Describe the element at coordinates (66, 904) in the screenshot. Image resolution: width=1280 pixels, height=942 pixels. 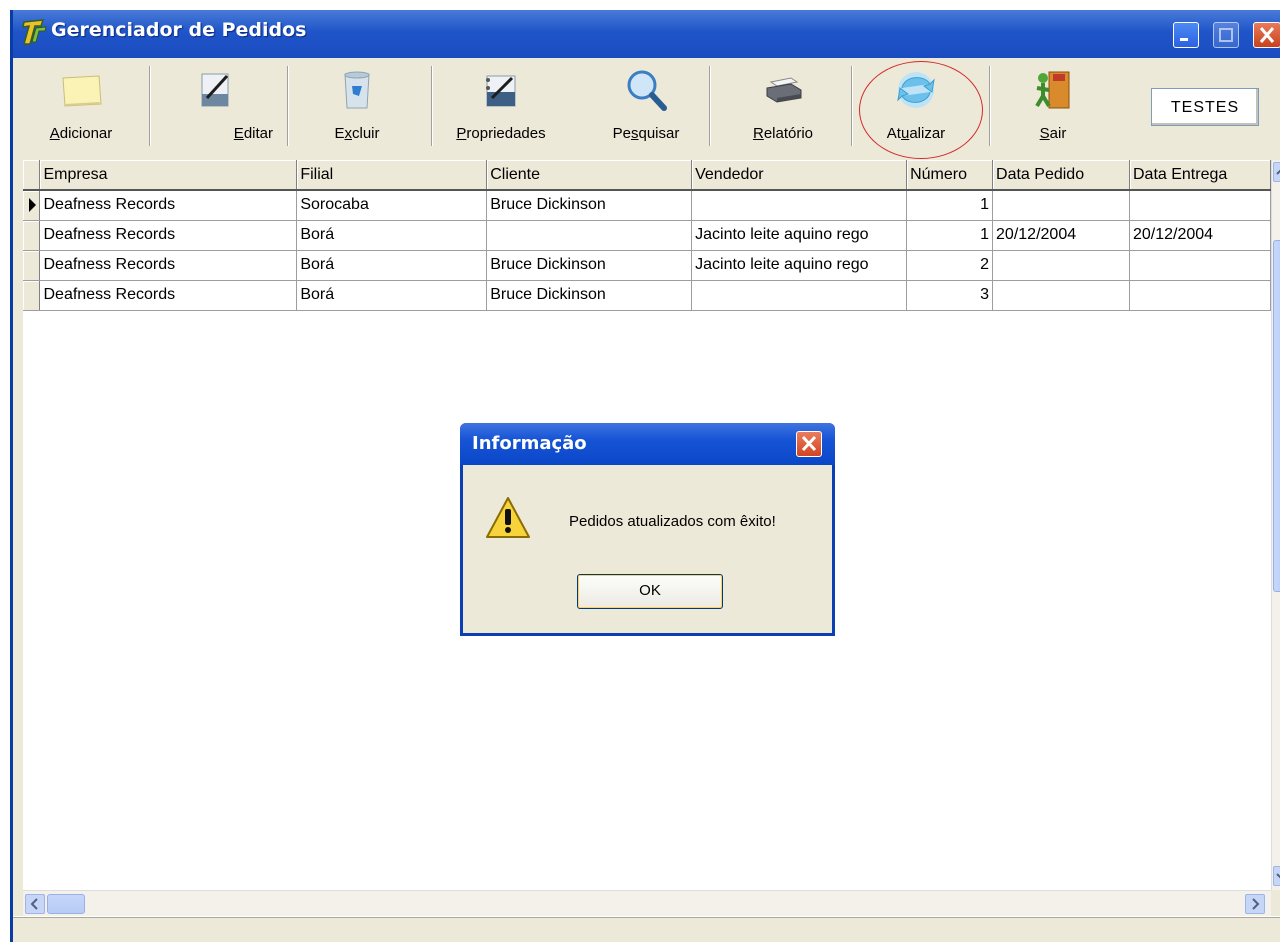
I see `horizontal-scroll-thumb` at that location.